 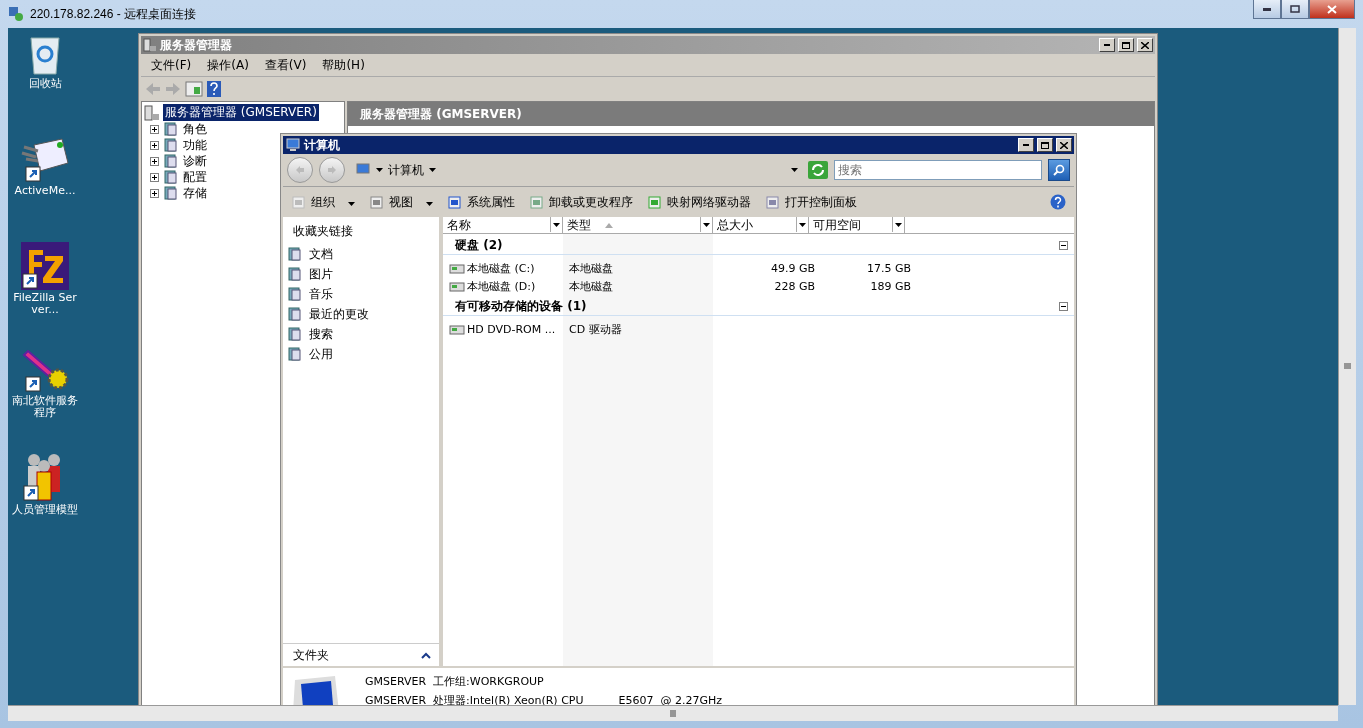 I want to click on menu-item: 帮助(H), so click(x=343, y=65).